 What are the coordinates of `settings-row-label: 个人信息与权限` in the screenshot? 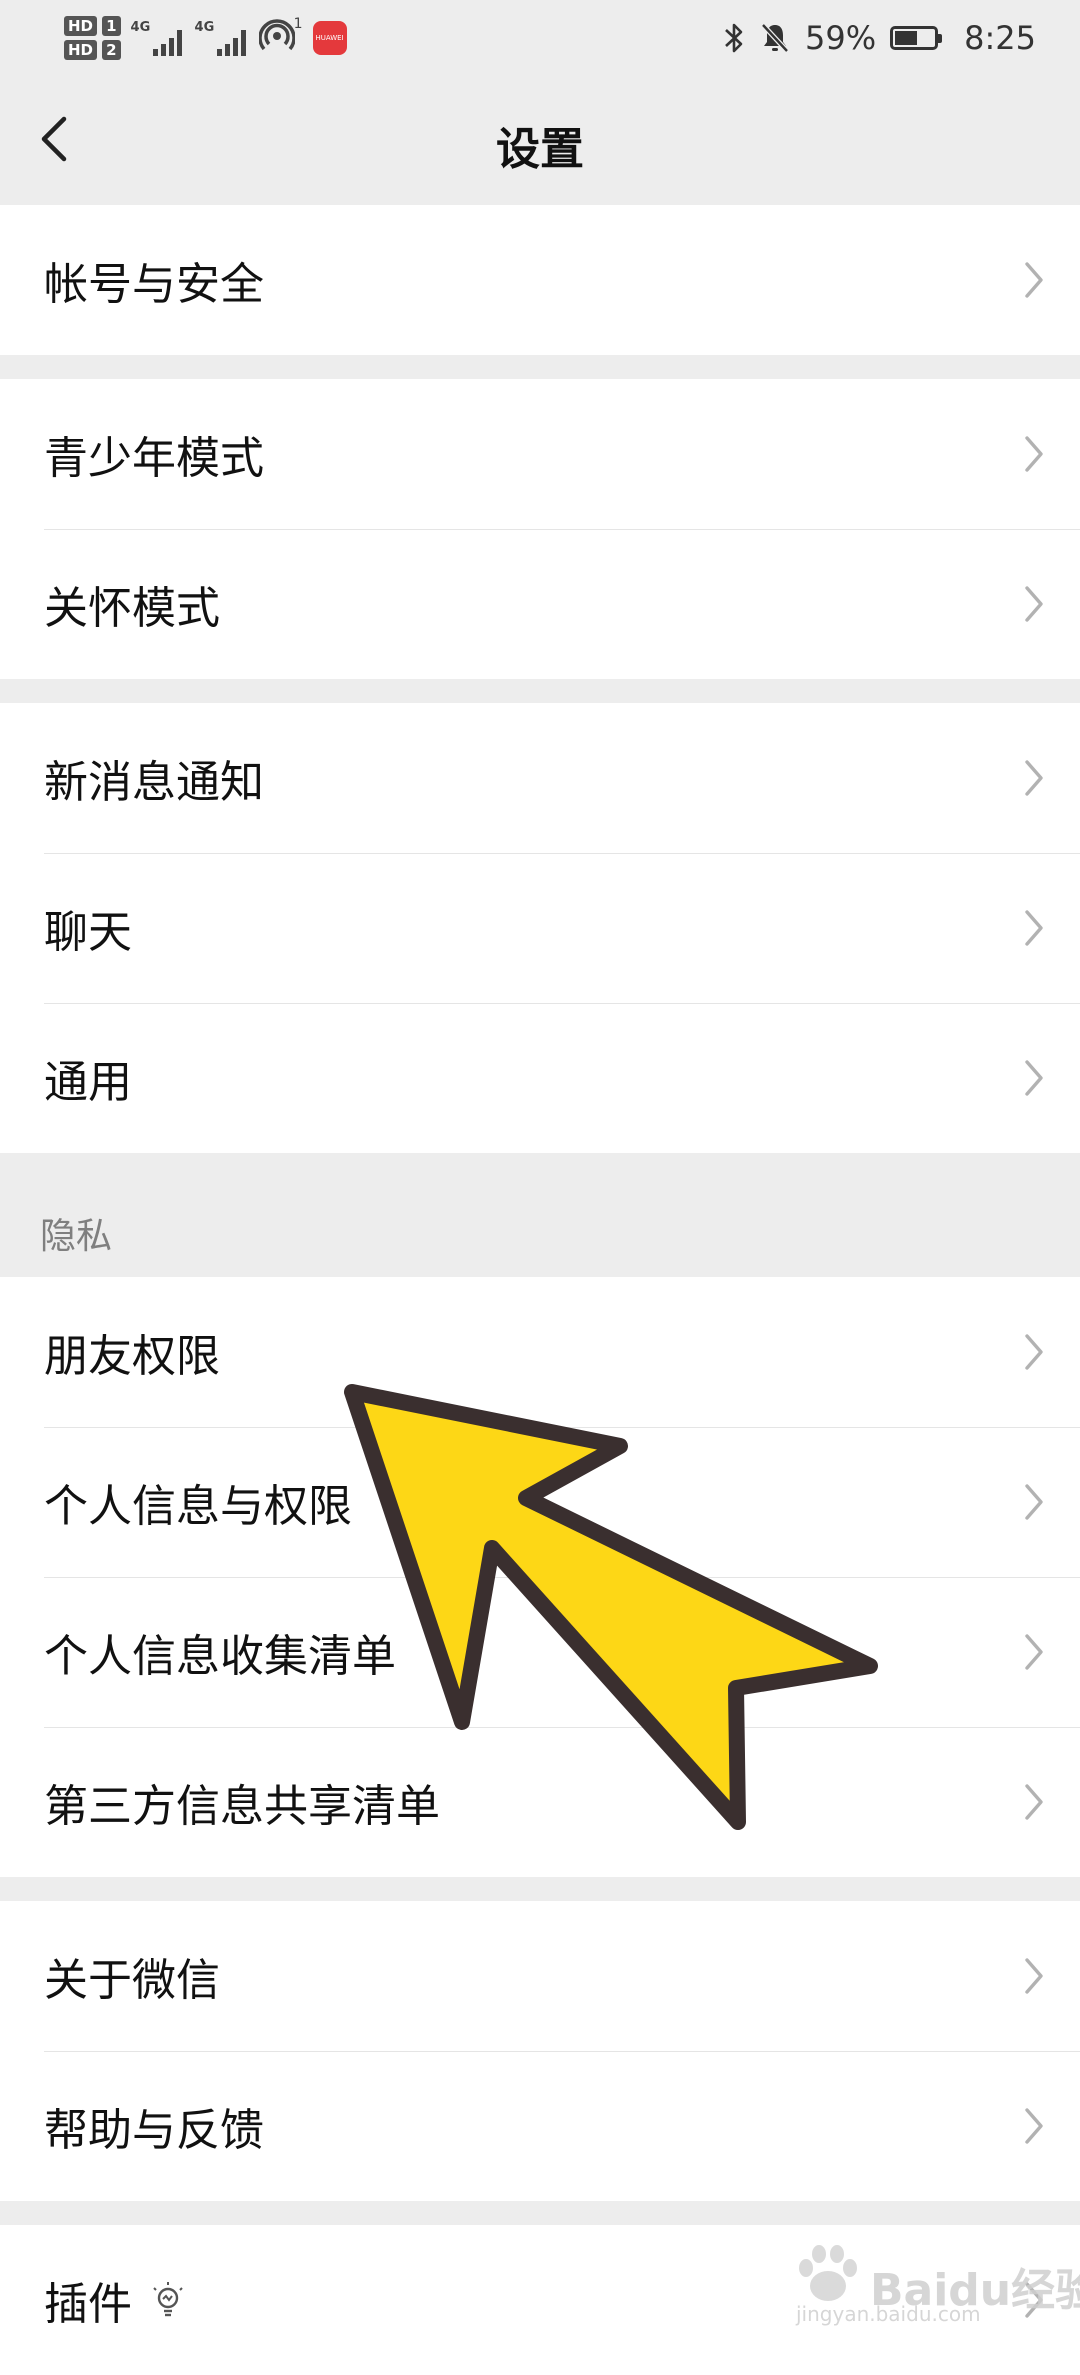 It's located at (198, 1506).